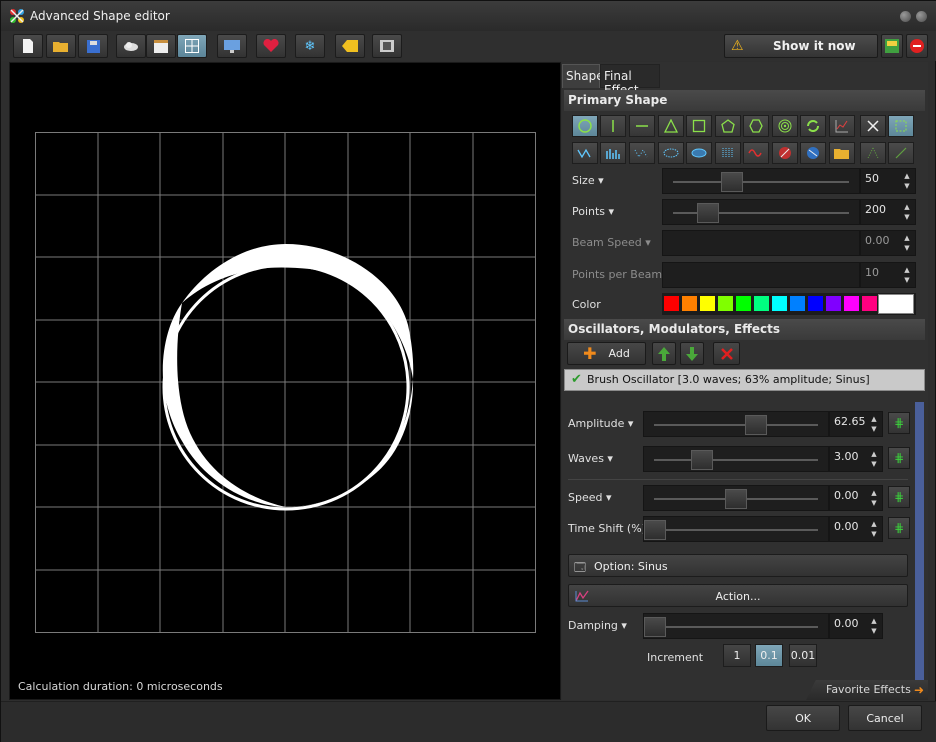 The width and height of the screenshot is (936, 742). Describe the element at coordinates (613, 153) in the screenshot. I see `bars-shape-icon` at that location.